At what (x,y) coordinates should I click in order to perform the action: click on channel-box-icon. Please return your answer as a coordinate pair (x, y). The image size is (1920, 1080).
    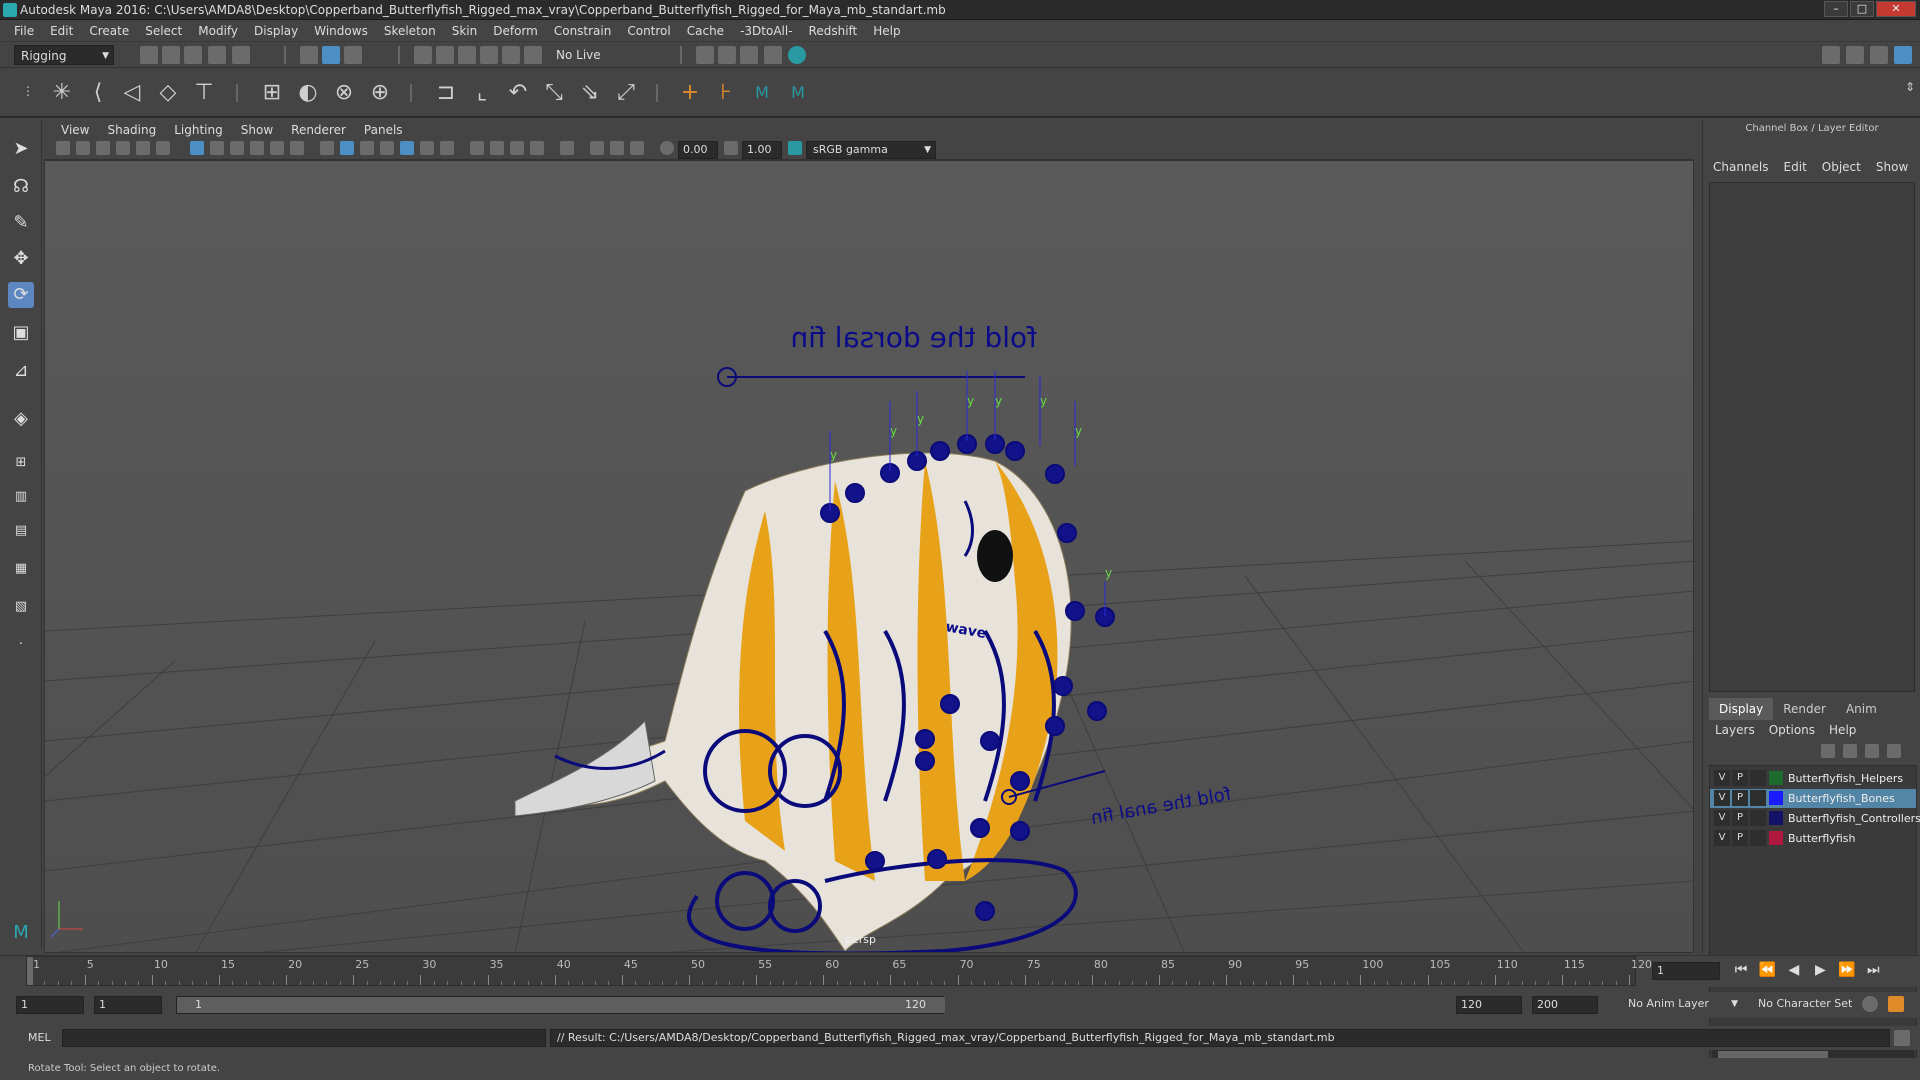
    Looking at the image, I should click on (1903, 55).